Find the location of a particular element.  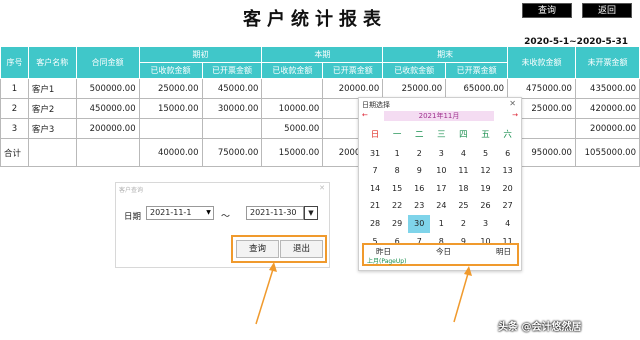

date-from-value: 2021-11-1 is located at coordinates (171, 212).